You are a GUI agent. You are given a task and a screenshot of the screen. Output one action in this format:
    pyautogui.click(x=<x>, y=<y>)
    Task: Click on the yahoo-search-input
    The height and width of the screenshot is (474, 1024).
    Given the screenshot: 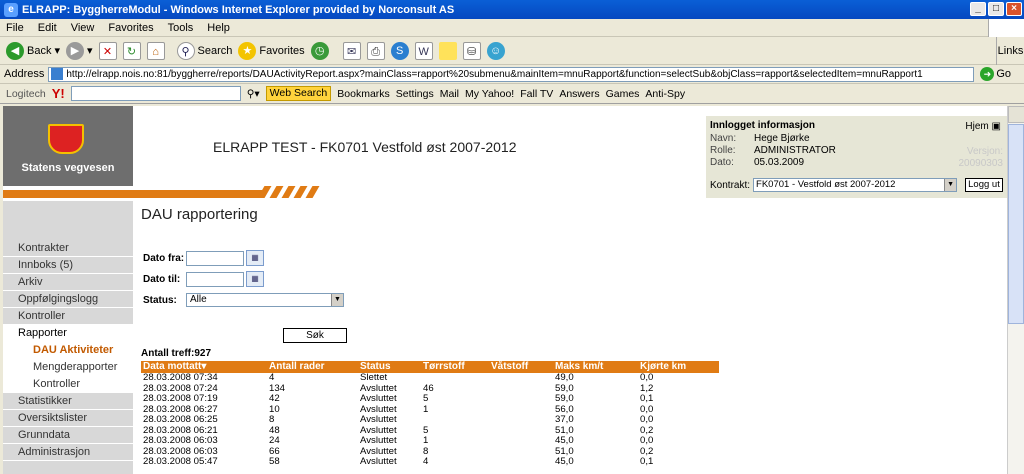 What is the action you would take?
    pyautogui.click(x=155, y=93)
    